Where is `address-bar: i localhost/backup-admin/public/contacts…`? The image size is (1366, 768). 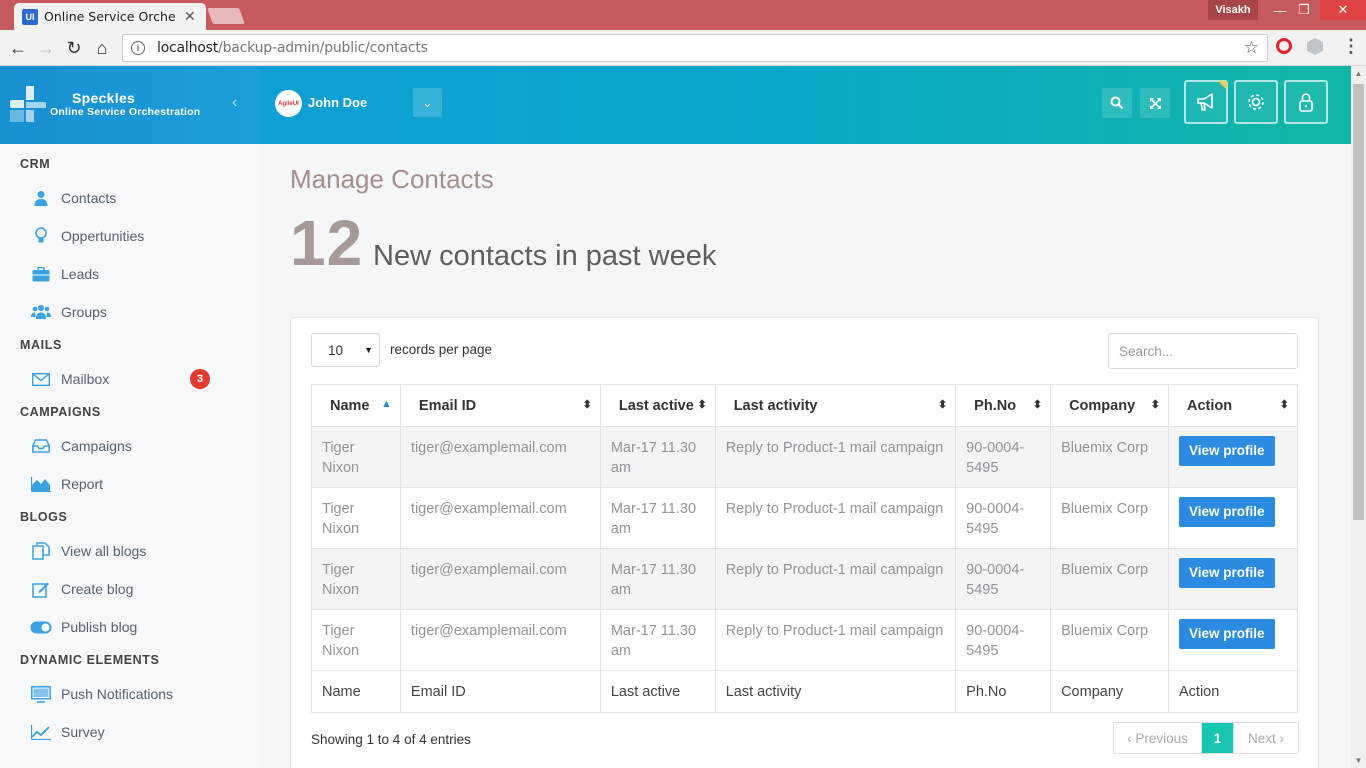
address-bar: i localhost/backup-admin/public/contacts… is located at coordinates (695, 48).